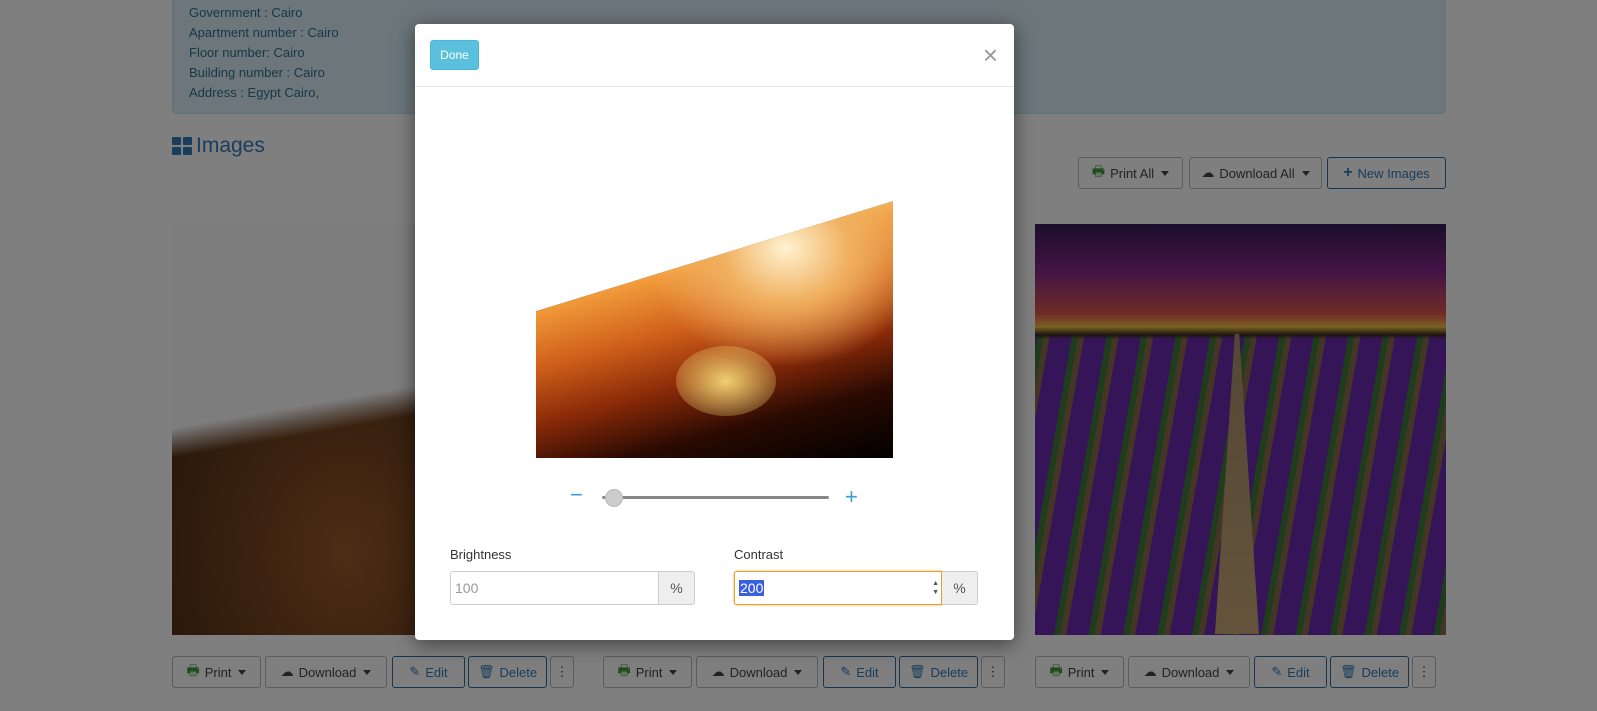 This screenshot has width=1597, height=711. I want to click on image-glow, so click(726, 381).